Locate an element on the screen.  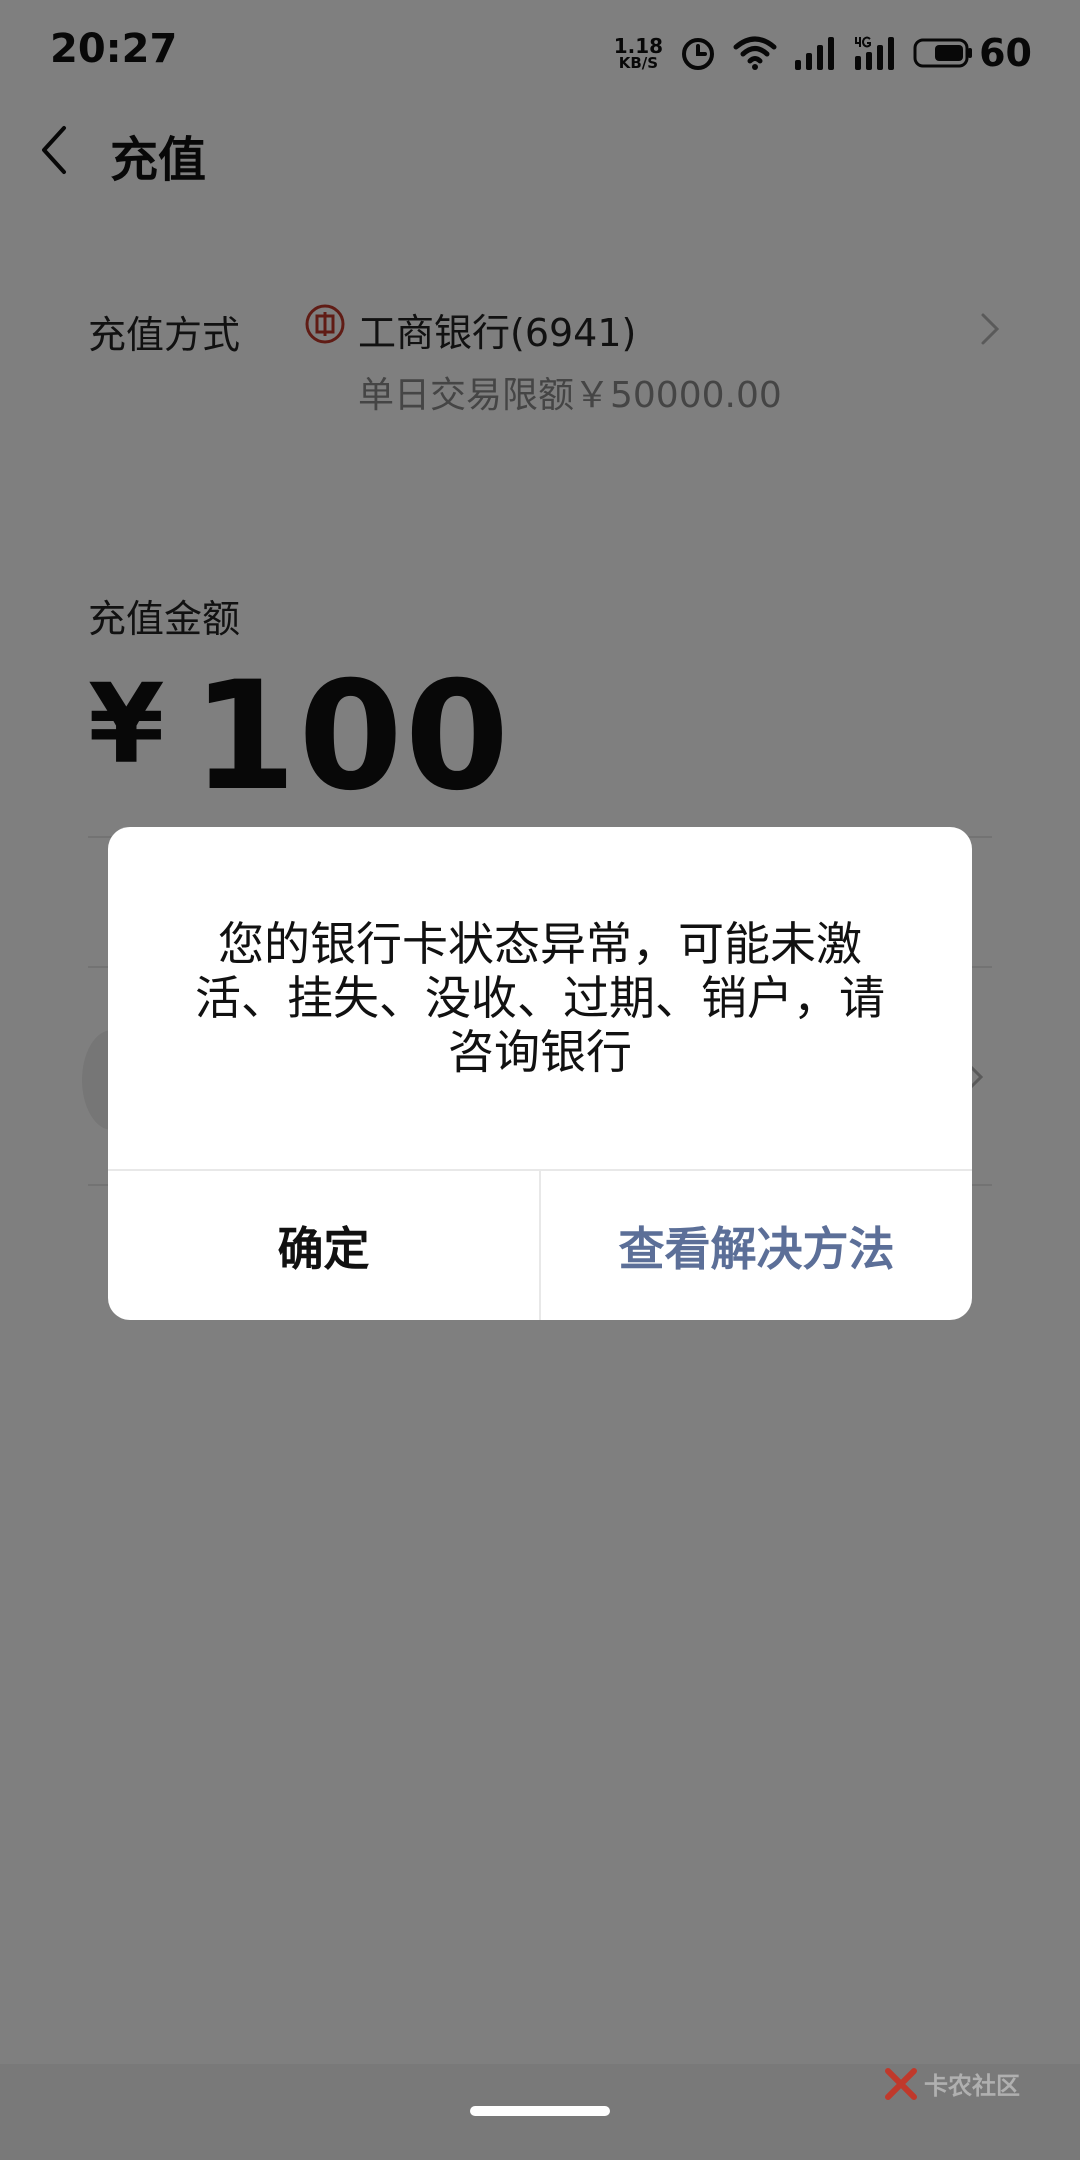
view-solution-button: 查看解决方法 is located at coordinates (756, 1245).